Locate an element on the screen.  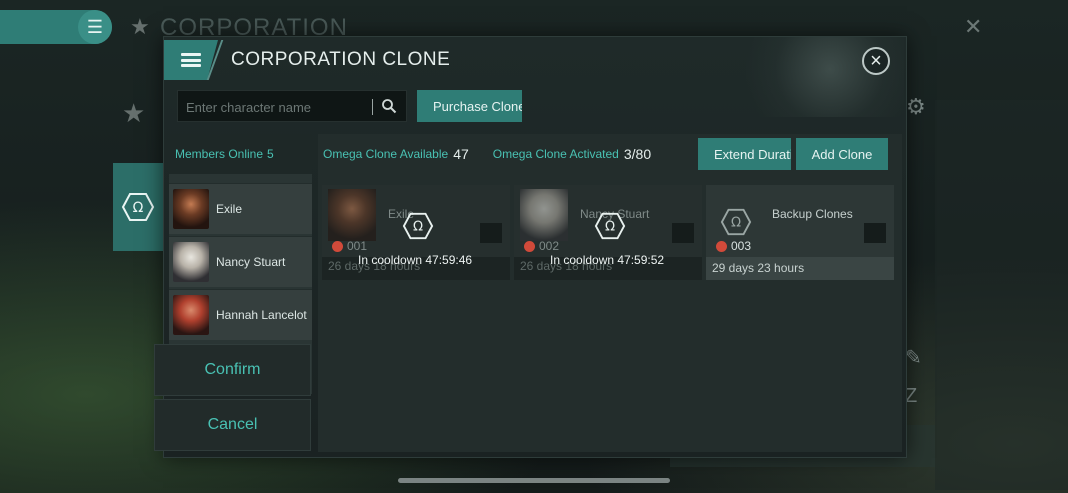
omega-available-label: Omega Clone Available is located at coordinates (386, 154).